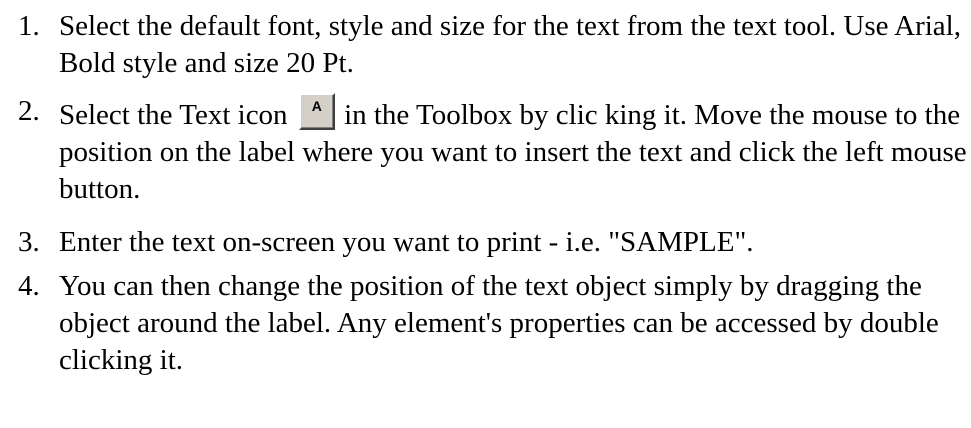  I want to click on step-number: 3., so click(29, 242).